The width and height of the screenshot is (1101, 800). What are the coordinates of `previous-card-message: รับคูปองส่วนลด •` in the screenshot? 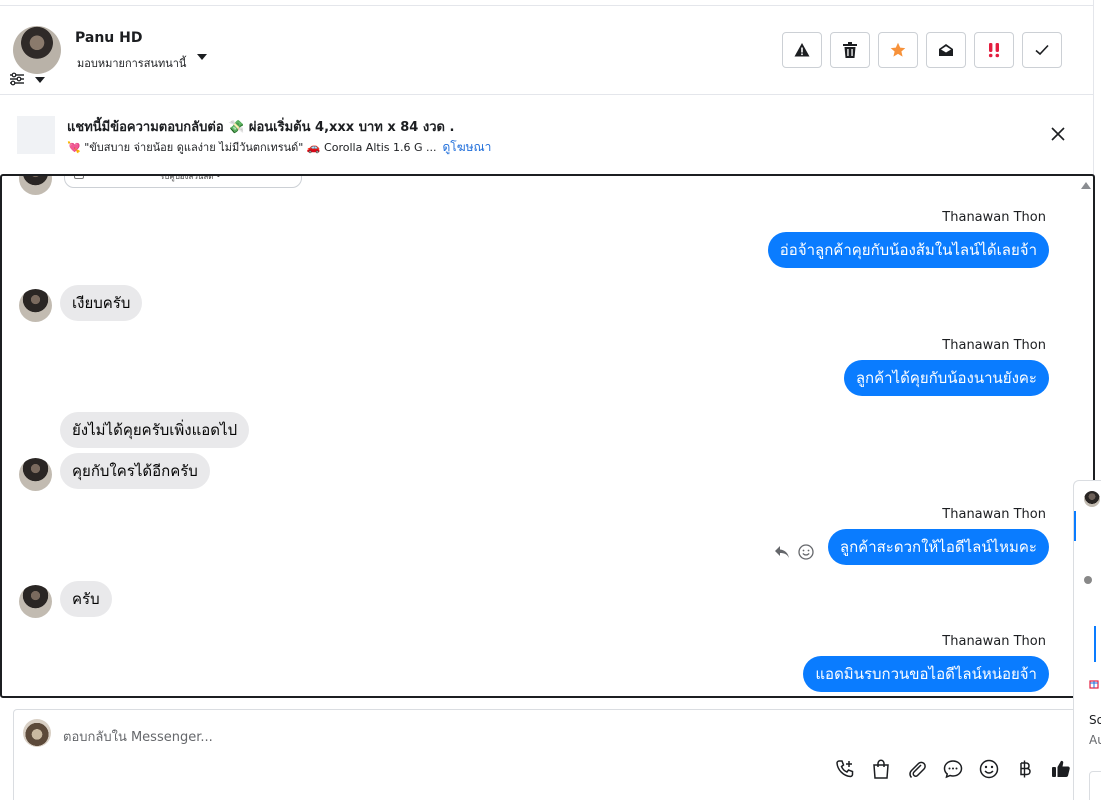 It's located at (183, 181).